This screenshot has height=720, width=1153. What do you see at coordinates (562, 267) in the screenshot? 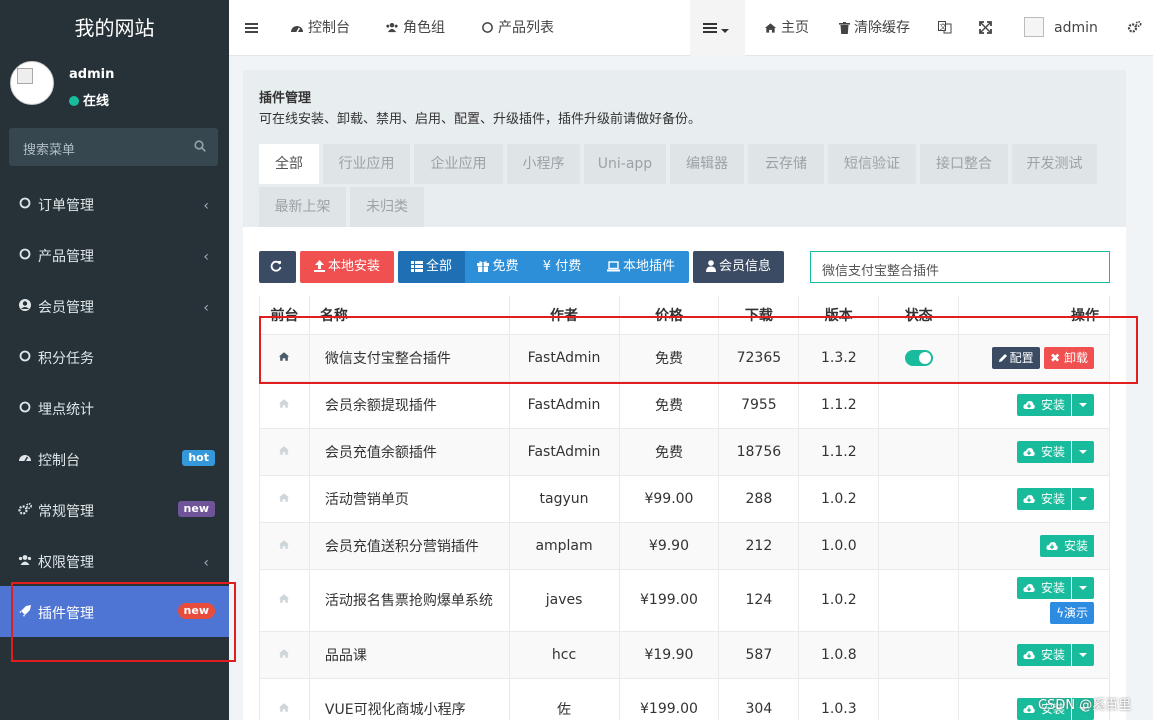
I see `filter-paid-button: ¥ 付费` at bounding box center [562, 267].